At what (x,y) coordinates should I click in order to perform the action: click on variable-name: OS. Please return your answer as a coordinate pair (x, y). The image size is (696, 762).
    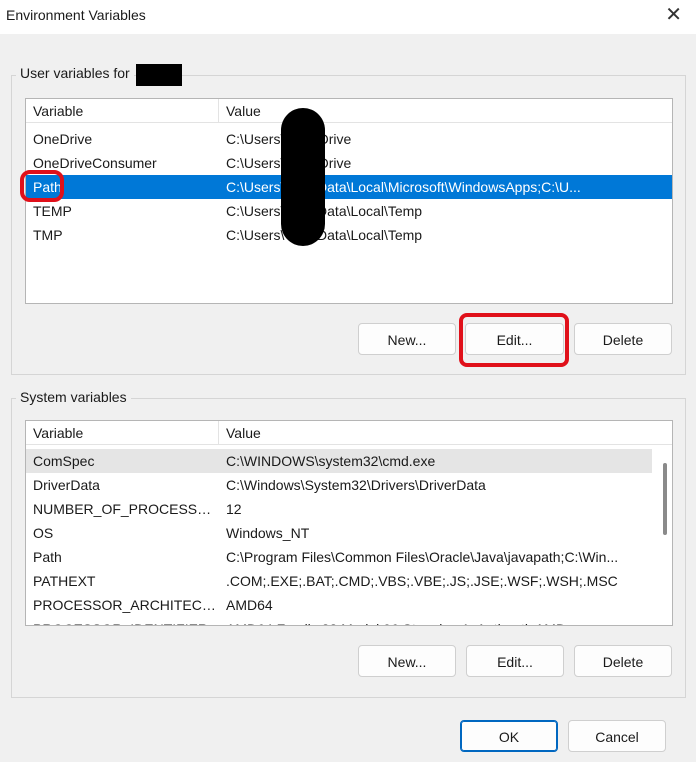
    Looking at the image, I should click on (43, 533).